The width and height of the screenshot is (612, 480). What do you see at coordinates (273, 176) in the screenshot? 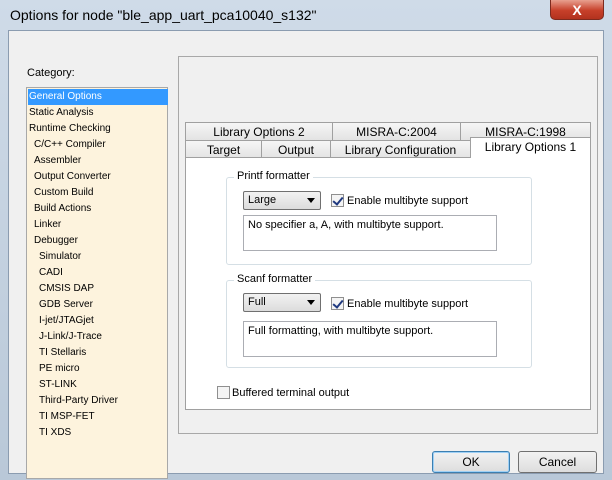
I see `printf-formatter-legend: Printf formatter` at bounding box center [273, 176].